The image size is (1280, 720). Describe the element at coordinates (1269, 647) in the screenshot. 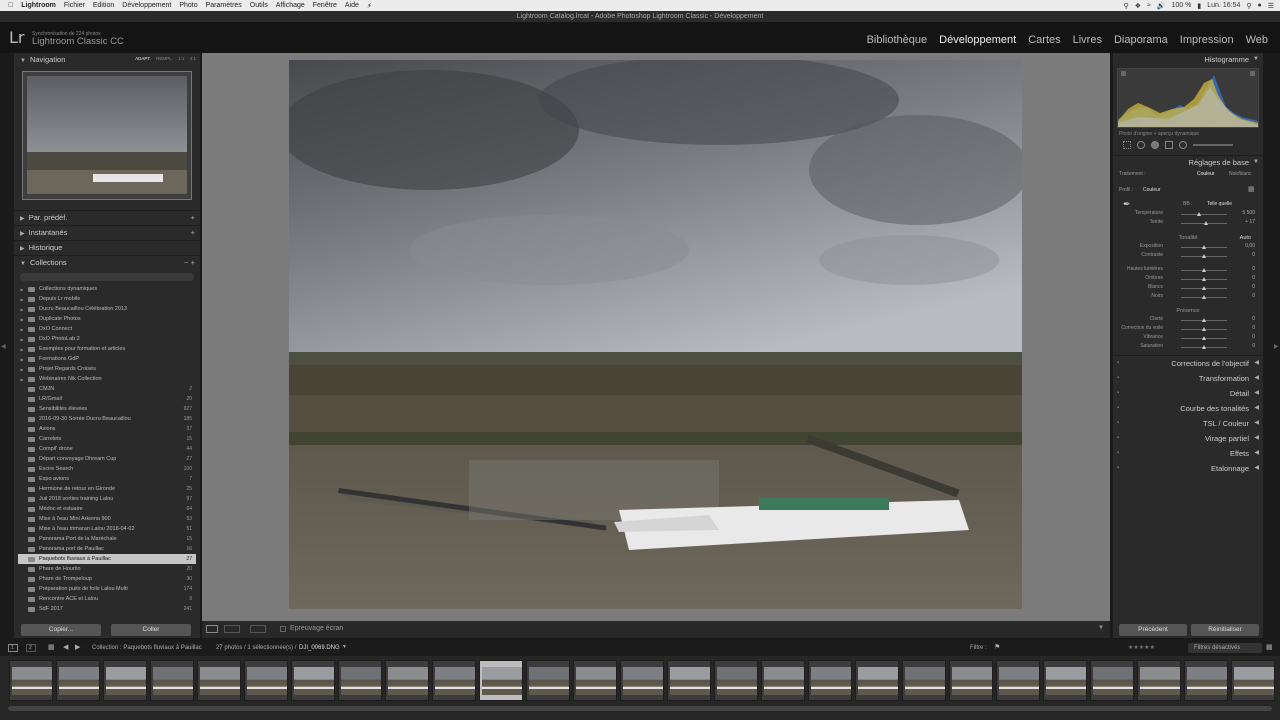

I see `filter-lock-icon: ▦` at that location.